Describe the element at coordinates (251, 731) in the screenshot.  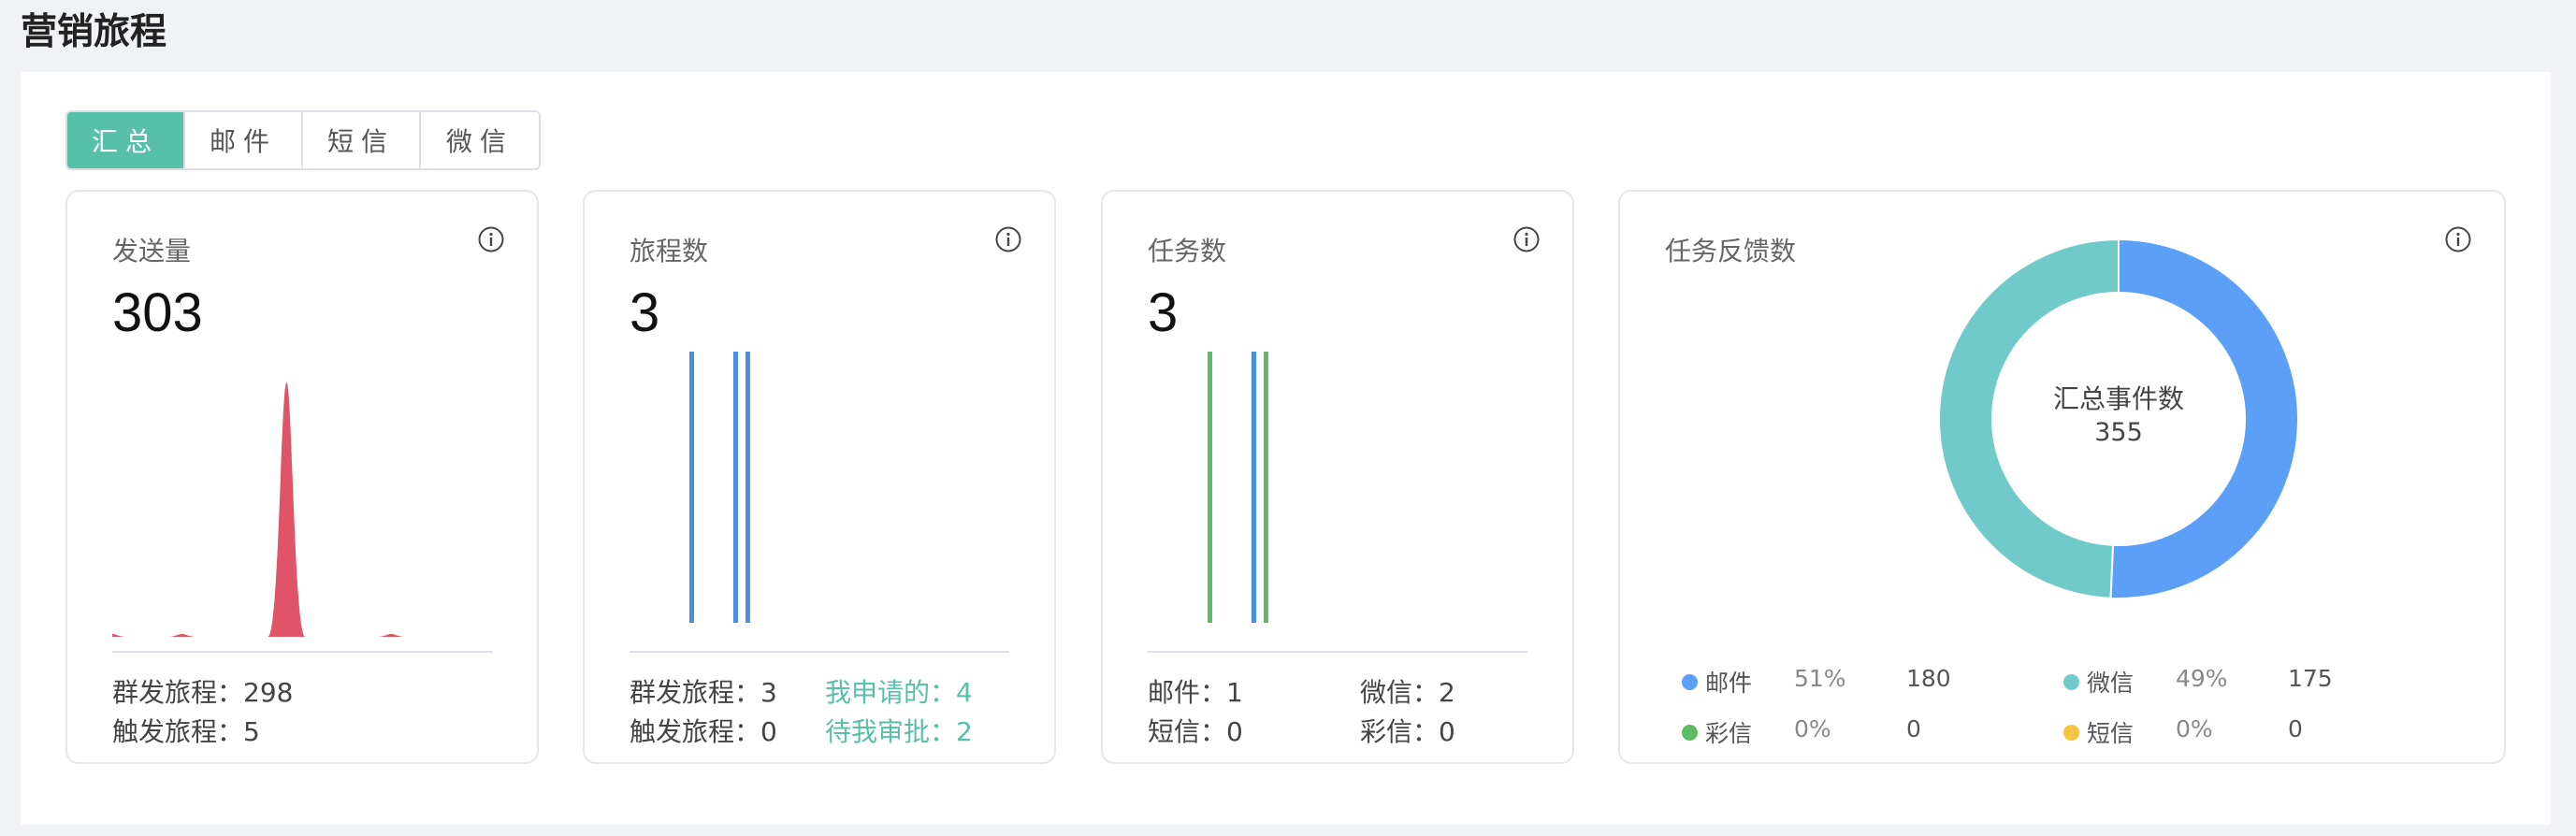
I see `stat-value: 5` at that location.